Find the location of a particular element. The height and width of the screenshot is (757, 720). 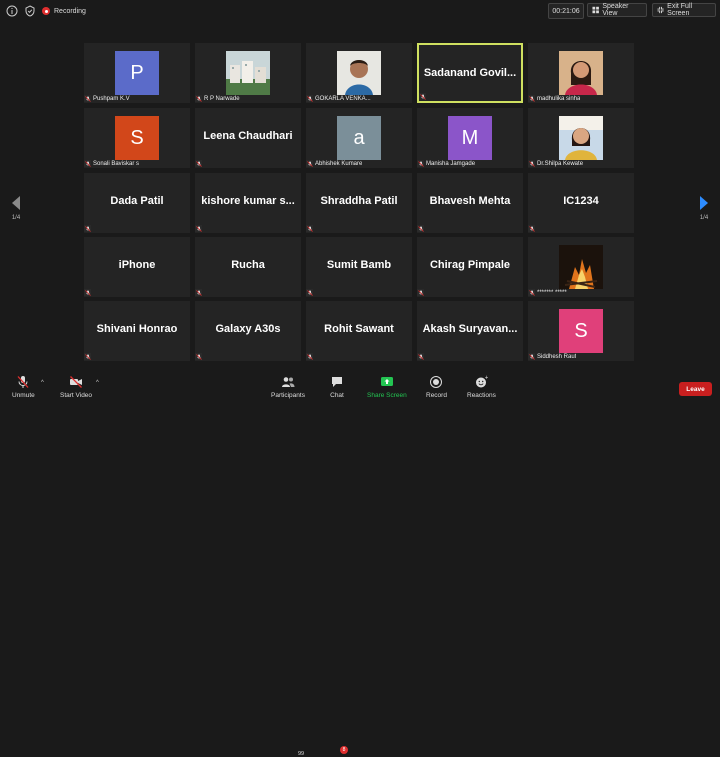

share-screen-button: Share Screen is located at coordinates (387, 387).